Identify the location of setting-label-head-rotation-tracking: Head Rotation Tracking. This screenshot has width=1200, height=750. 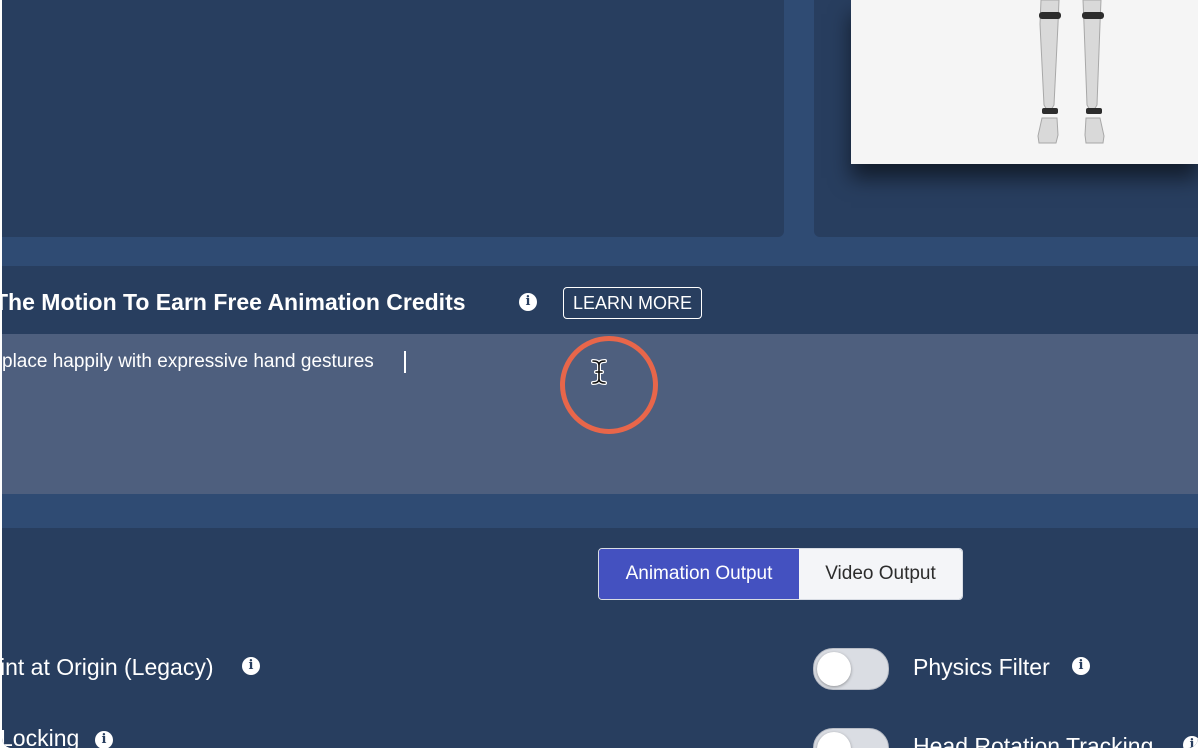
(1033, 740).